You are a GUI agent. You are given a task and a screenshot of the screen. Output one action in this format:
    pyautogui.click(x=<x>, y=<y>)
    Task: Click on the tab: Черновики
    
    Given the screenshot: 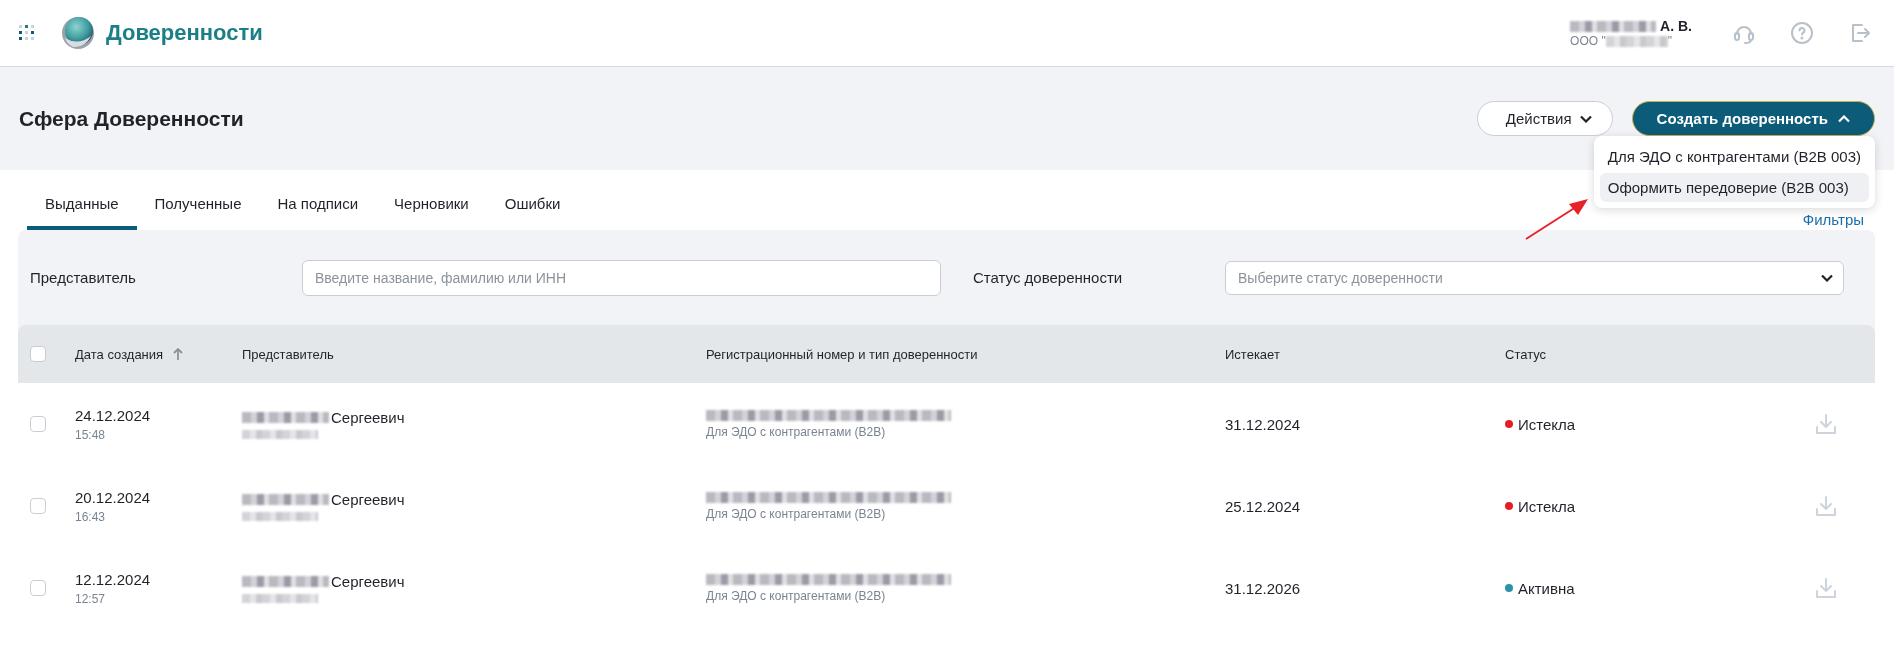 What is the action you would take?
    pyautogui.click(x=431, y=212)
    